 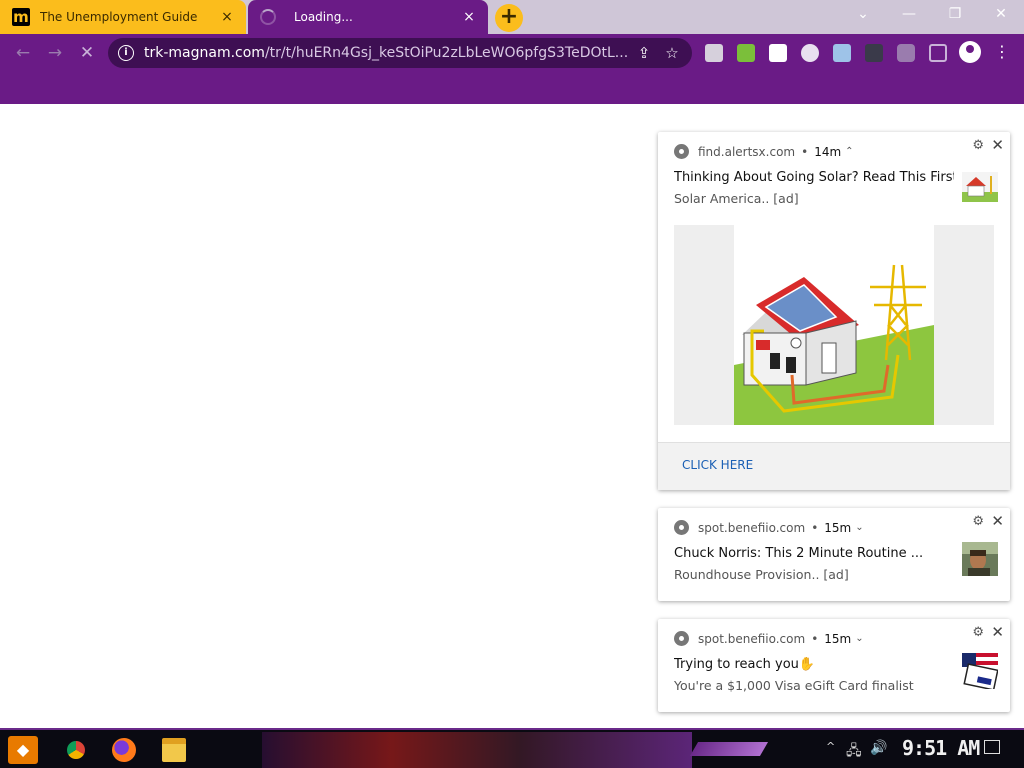 What do you see at coordinates (834, 325) in the screenshot?
I see `solar-house-image` at bounding box center [834, 325].